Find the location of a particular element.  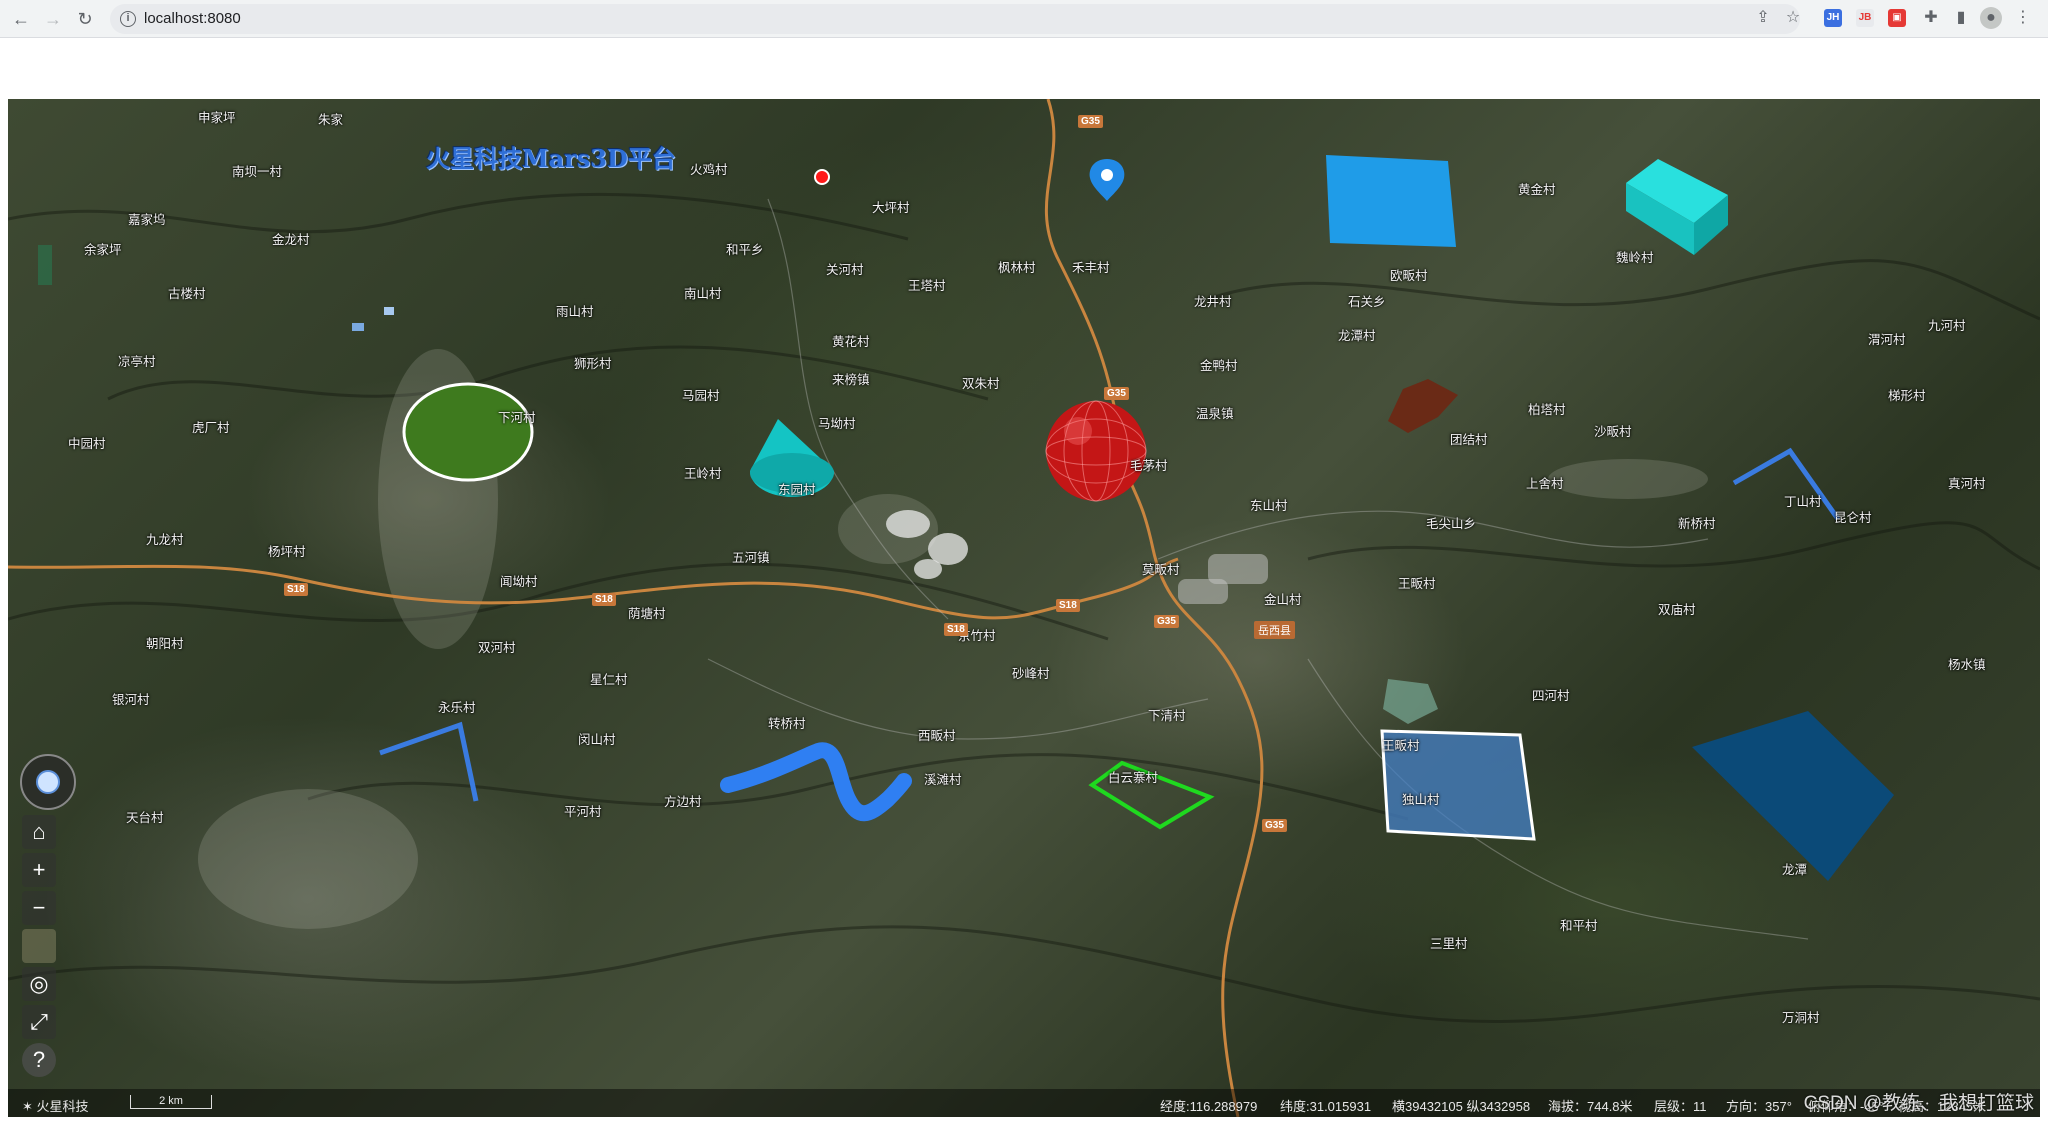

place-label: 方边村 is located at coordinates (683, 802).